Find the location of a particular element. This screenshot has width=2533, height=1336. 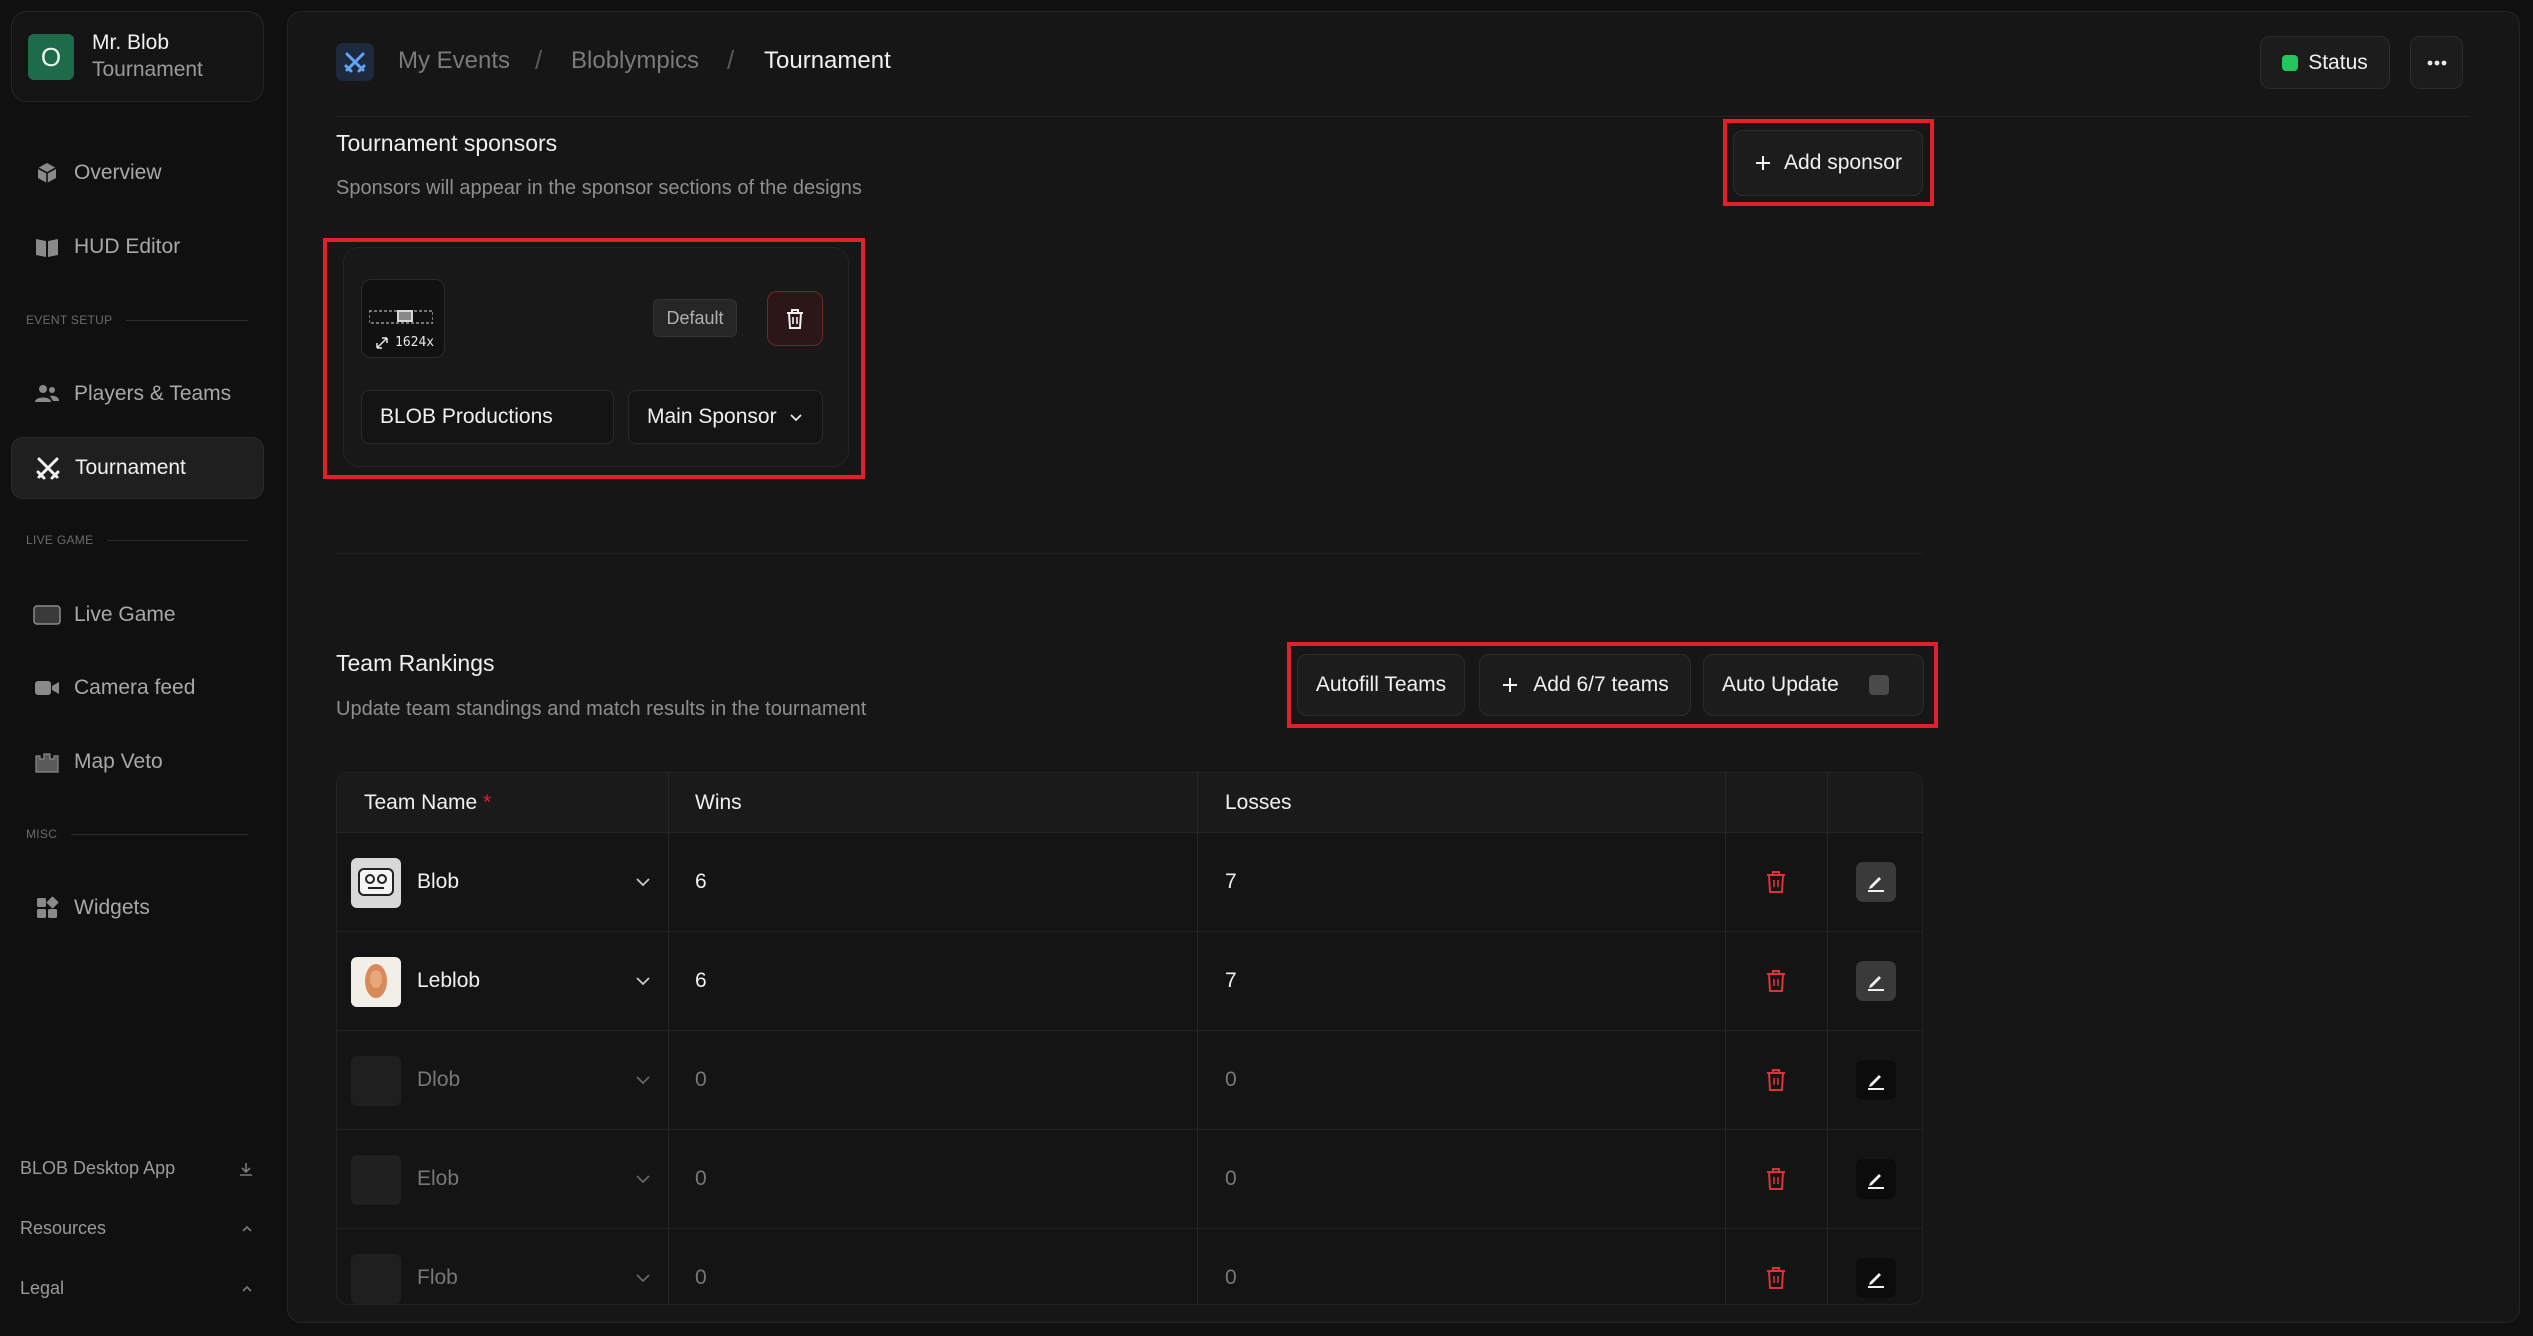

sidebar-item-label: Overview is located at coordinates (118, 172).